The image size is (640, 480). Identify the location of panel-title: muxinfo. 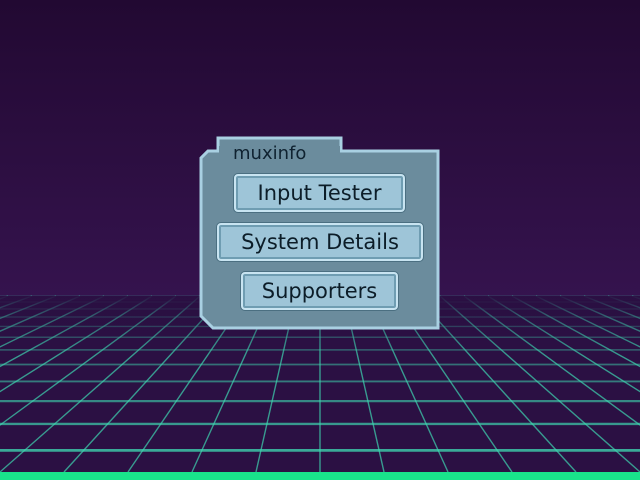
(270, 153).